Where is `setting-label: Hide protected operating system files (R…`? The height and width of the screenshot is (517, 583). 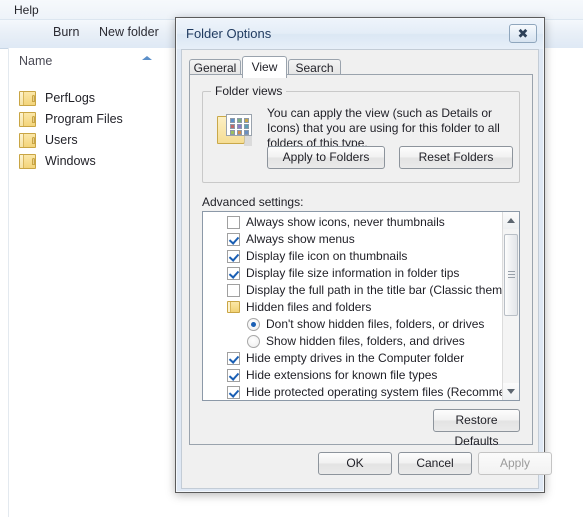
setting-label: Hide protected operating system files (R… is located at coordinates (383, 392).